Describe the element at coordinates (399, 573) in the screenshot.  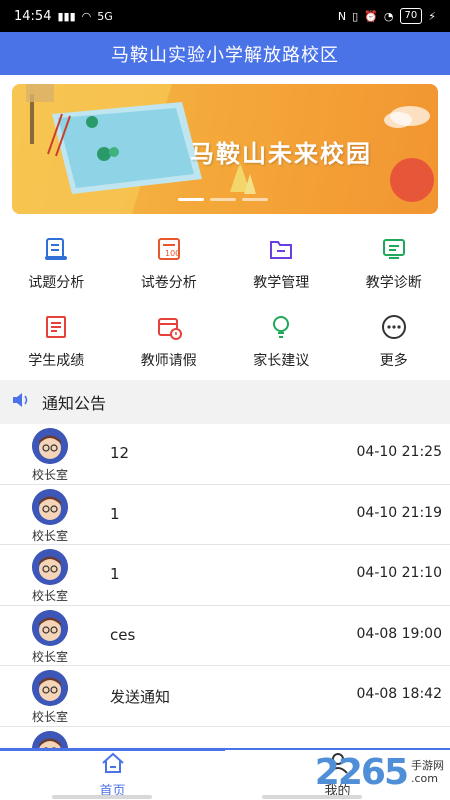
I see `notice-time: 04-10 21:10` at that location.